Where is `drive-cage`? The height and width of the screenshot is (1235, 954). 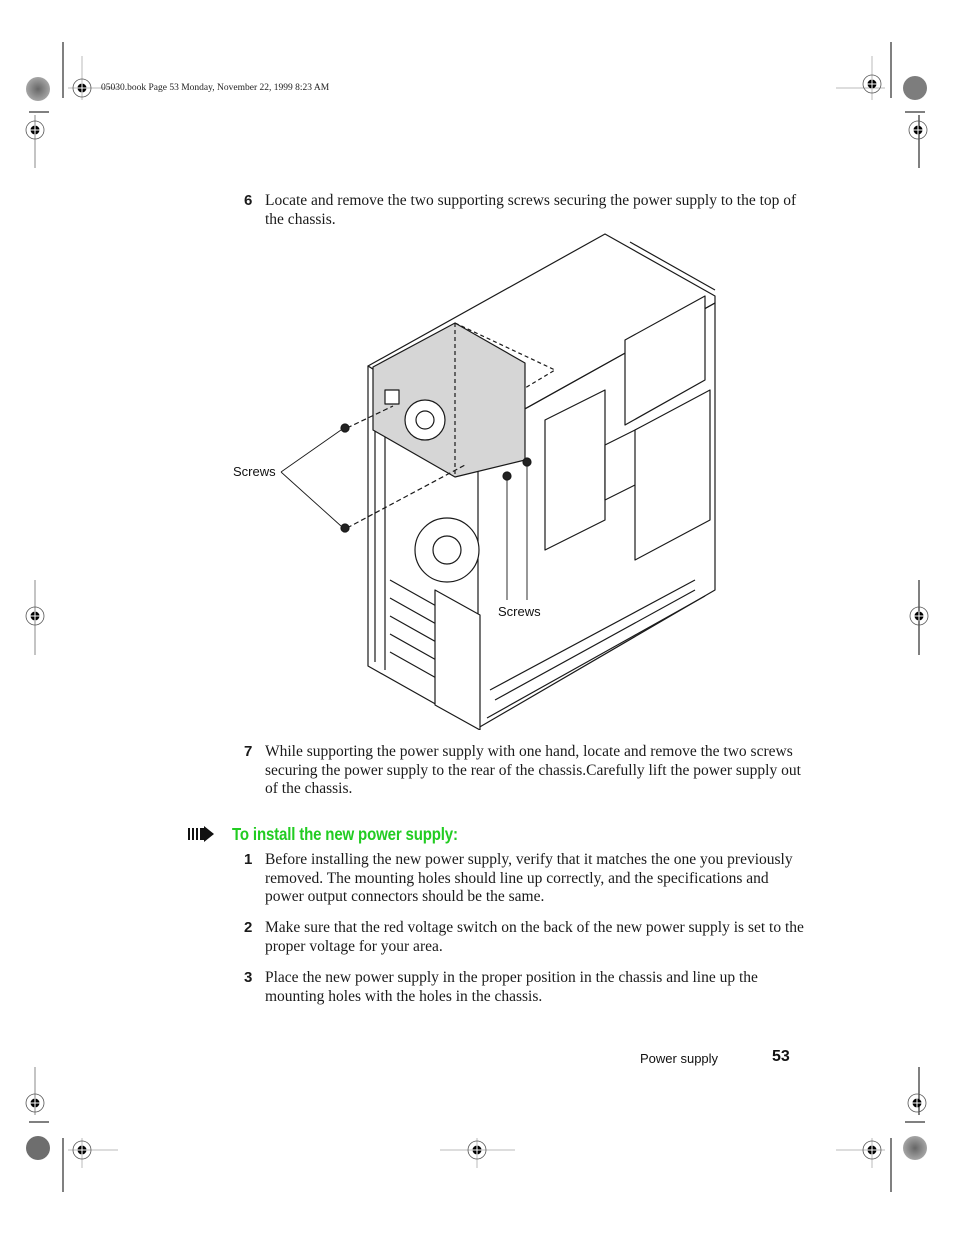
drive-cage is located at coordinates (575, 470).